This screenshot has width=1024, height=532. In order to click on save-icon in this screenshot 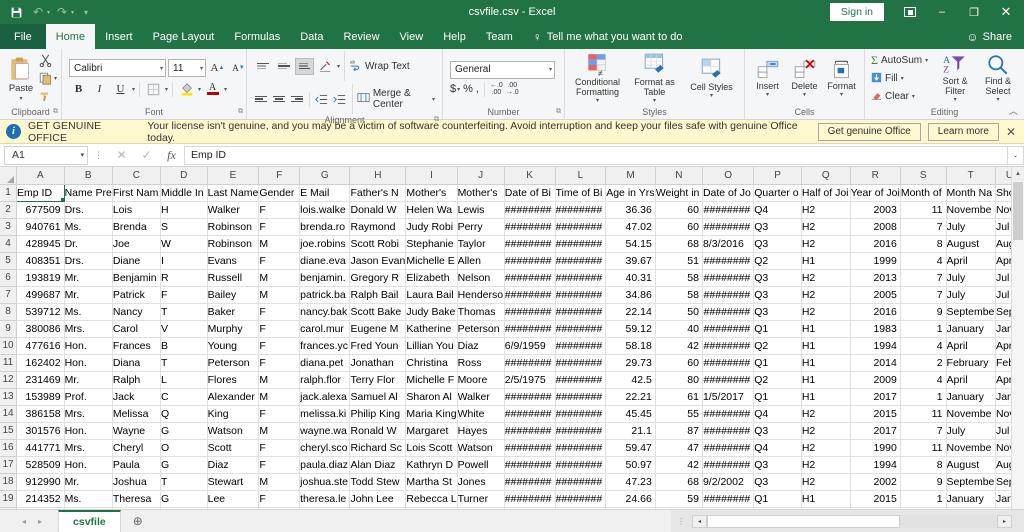, I will do `click(16, 12)`.